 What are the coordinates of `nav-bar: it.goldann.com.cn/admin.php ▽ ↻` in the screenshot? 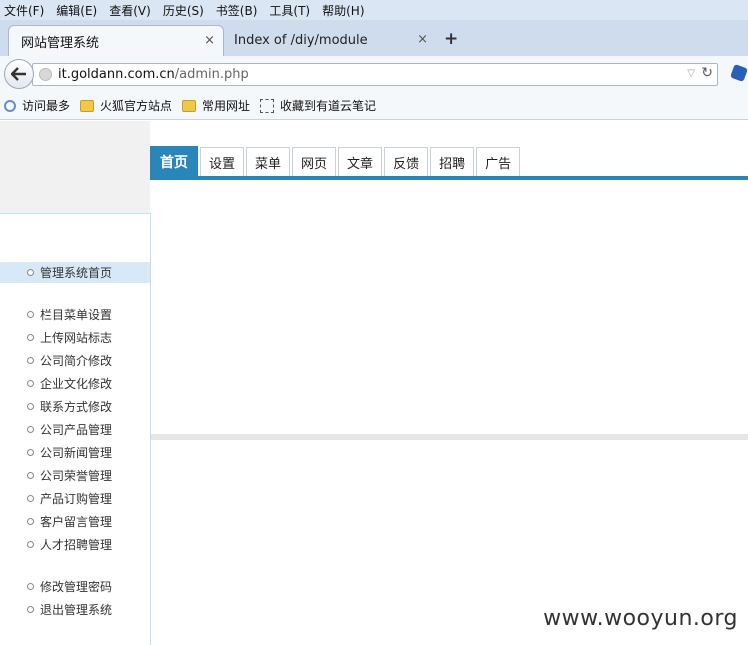 It's located at (374, 74).